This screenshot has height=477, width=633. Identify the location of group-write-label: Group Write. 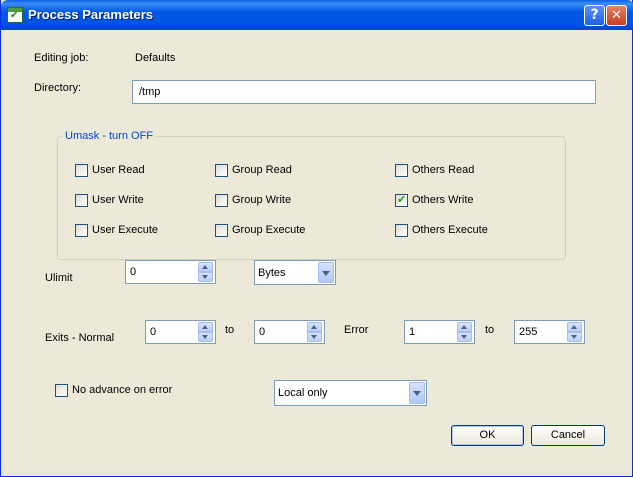
(262, 200).